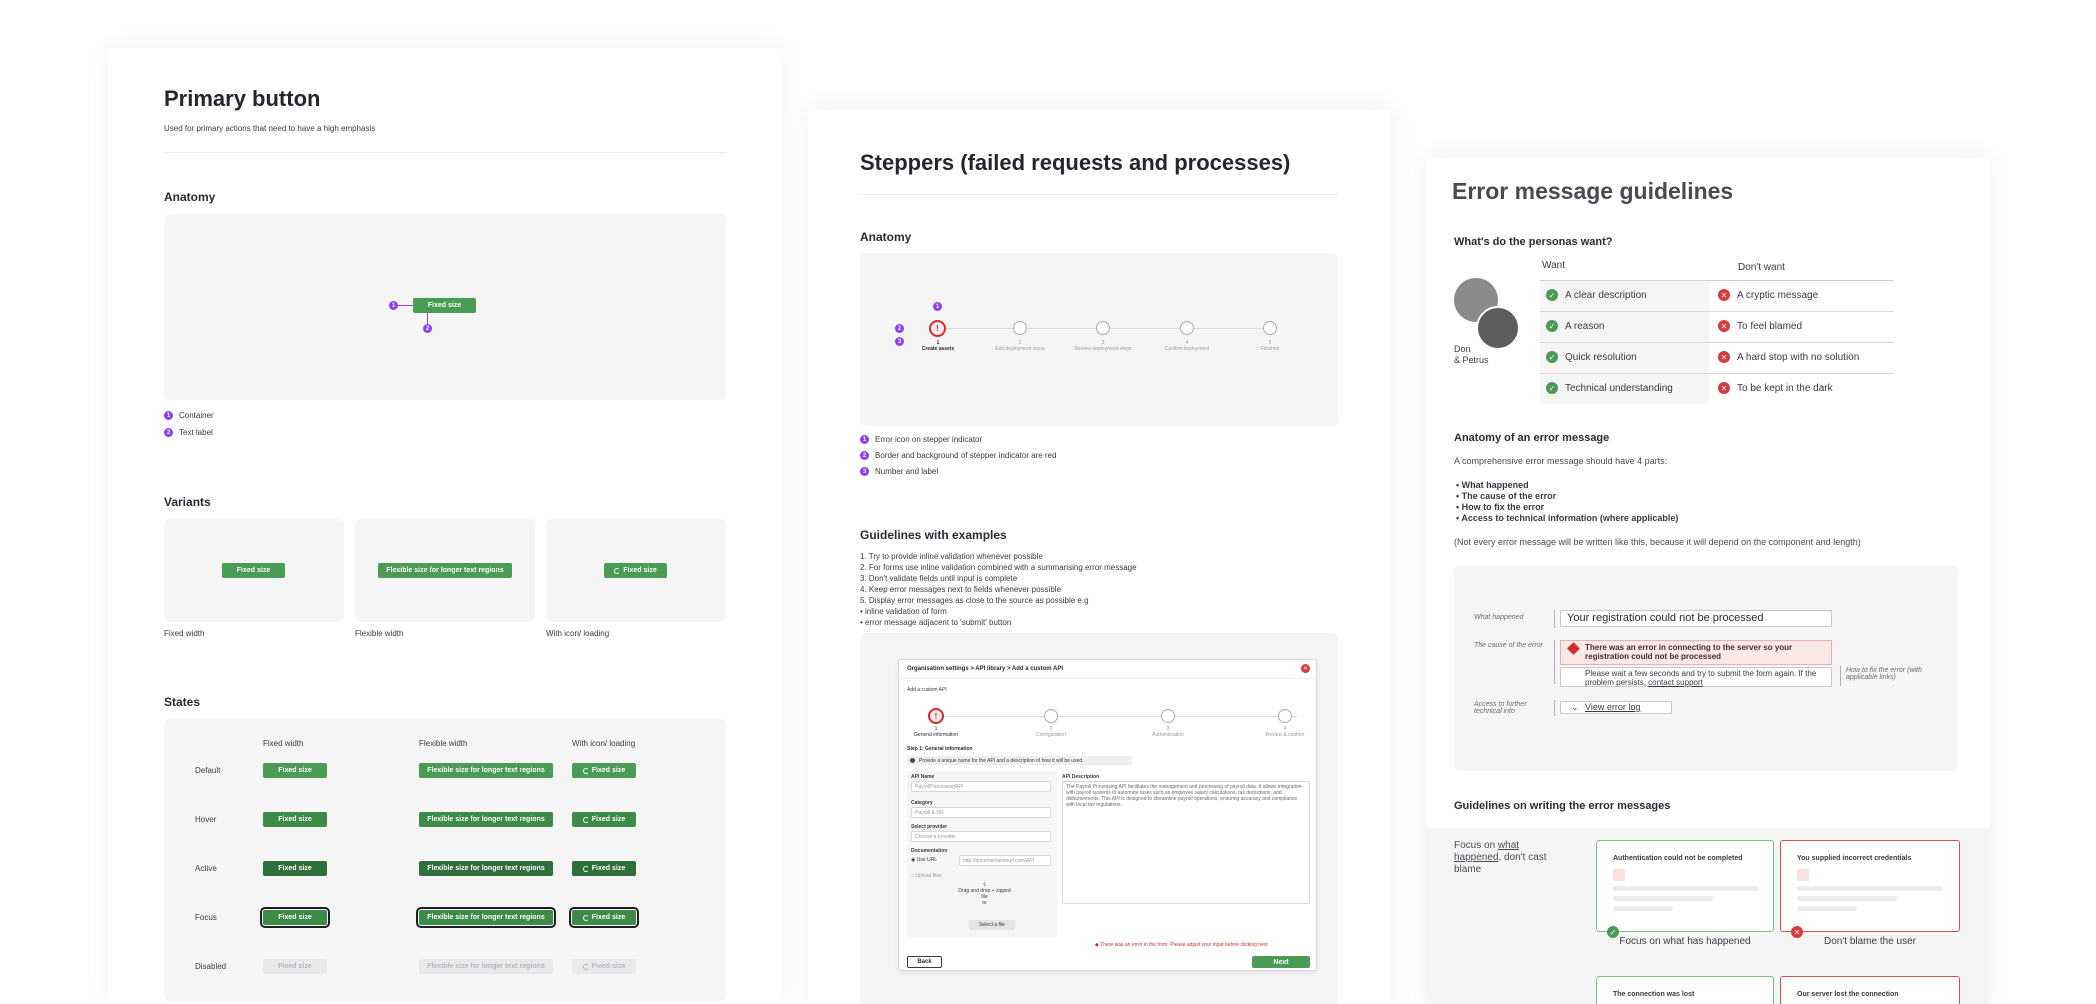 This screenshot has width=2096, height=1004. Describe the element at coordinates (443, 743) in the screenshot. I see `states-column-header: Flexible width` at that location.